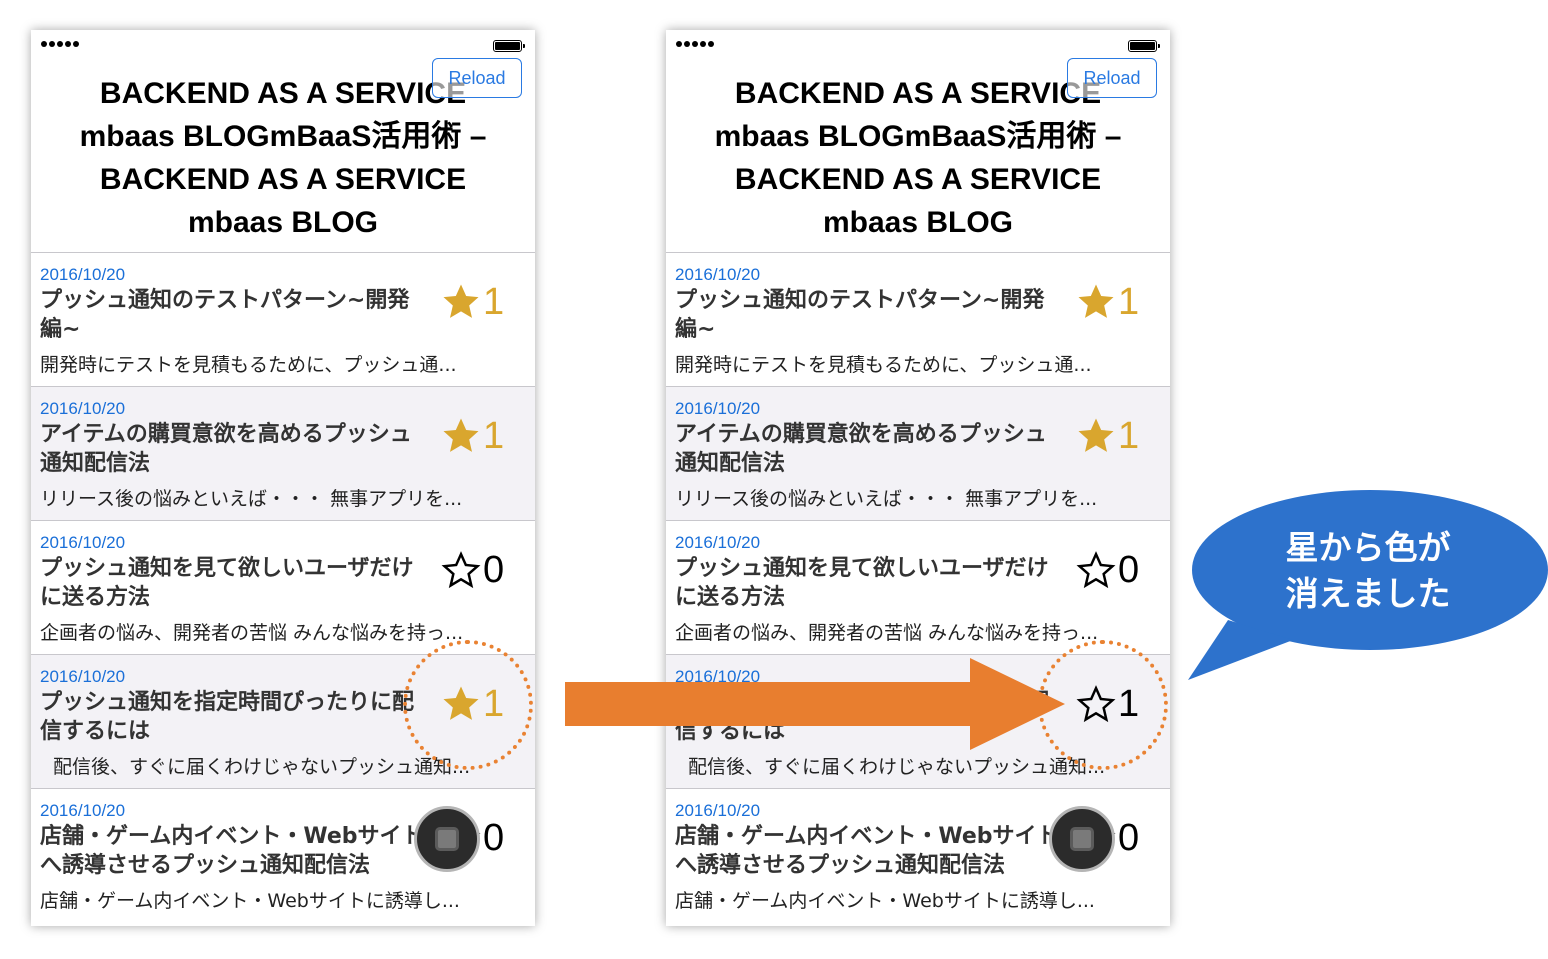 This screenshot has height=959, width=1548. What do you see at coordinates (227, 717) in the screenshot?
I see `item-title: プッシュ通知を指定時間ぴったりに配信するには` at bounding box center [227, 717].